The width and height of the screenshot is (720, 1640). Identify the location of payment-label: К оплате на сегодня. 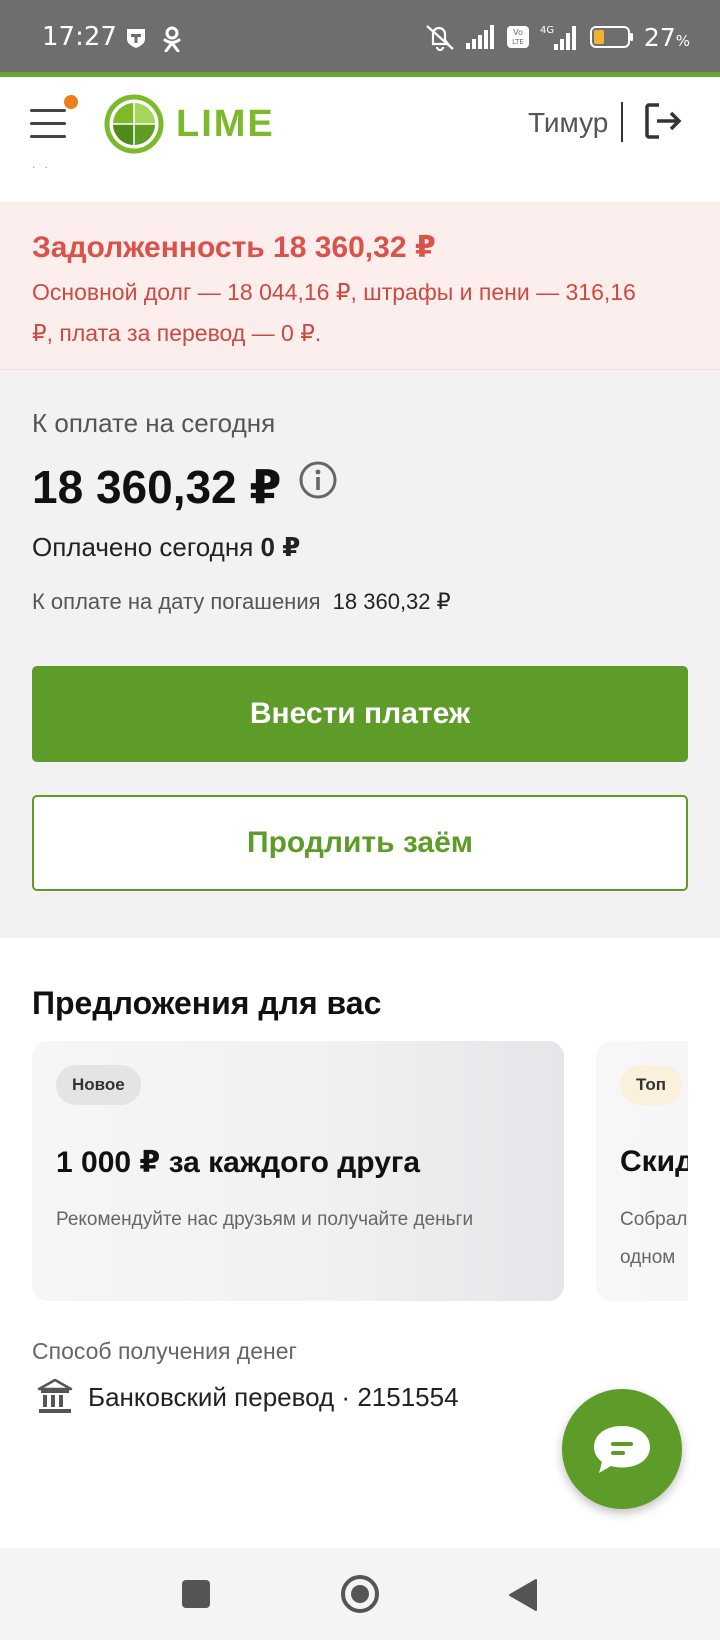
(154, 423).